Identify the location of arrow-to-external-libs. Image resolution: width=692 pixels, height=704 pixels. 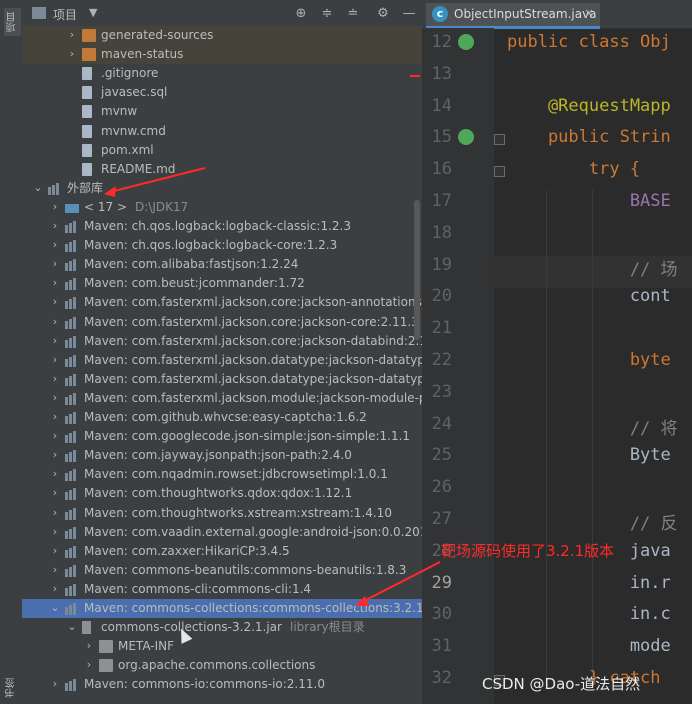
(157, 180).